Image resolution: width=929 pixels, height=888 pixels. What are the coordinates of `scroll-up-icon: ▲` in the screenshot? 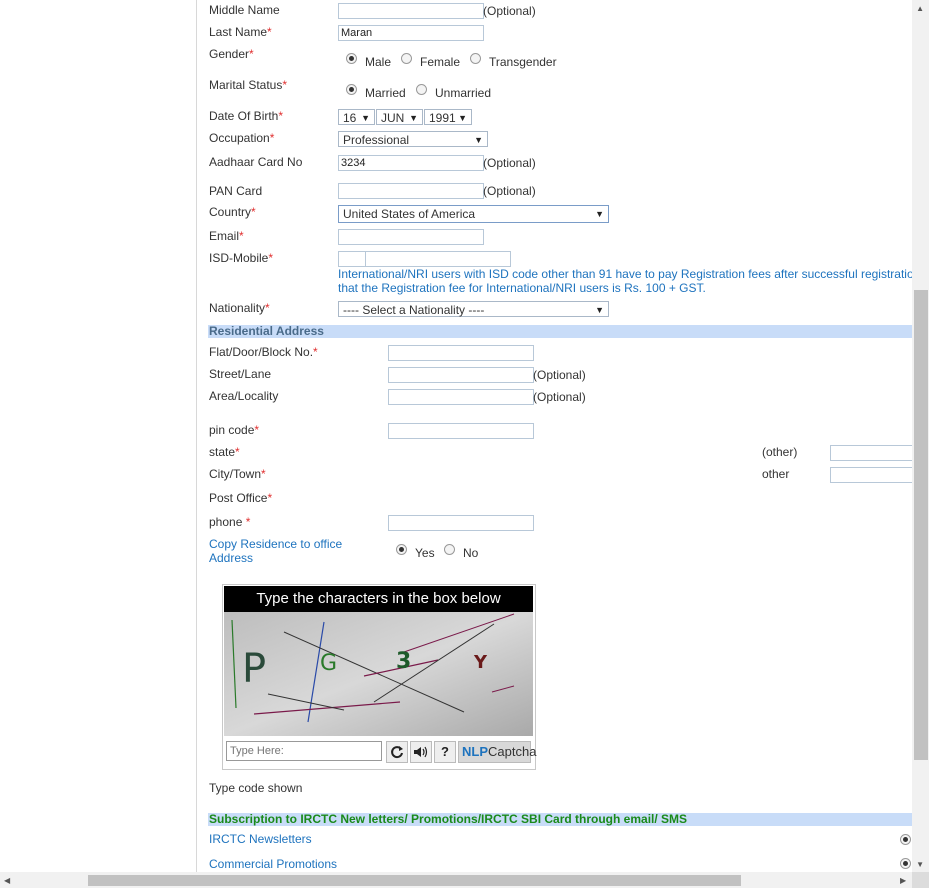 It's located at (920, 8).